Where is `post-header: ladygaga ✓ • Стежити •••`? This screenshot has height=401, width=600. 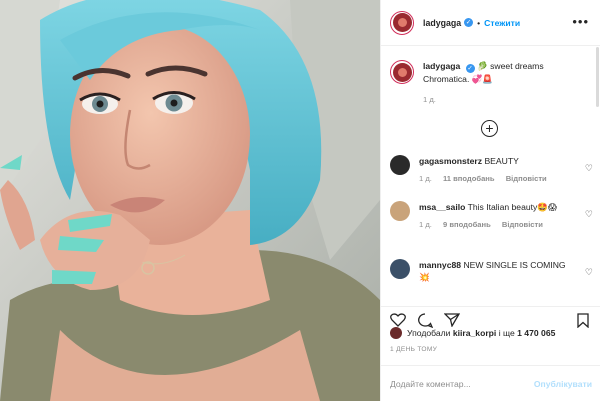
post-header: ladygaga ✓ • Стежити ••• is located at coordinates (490, 23).